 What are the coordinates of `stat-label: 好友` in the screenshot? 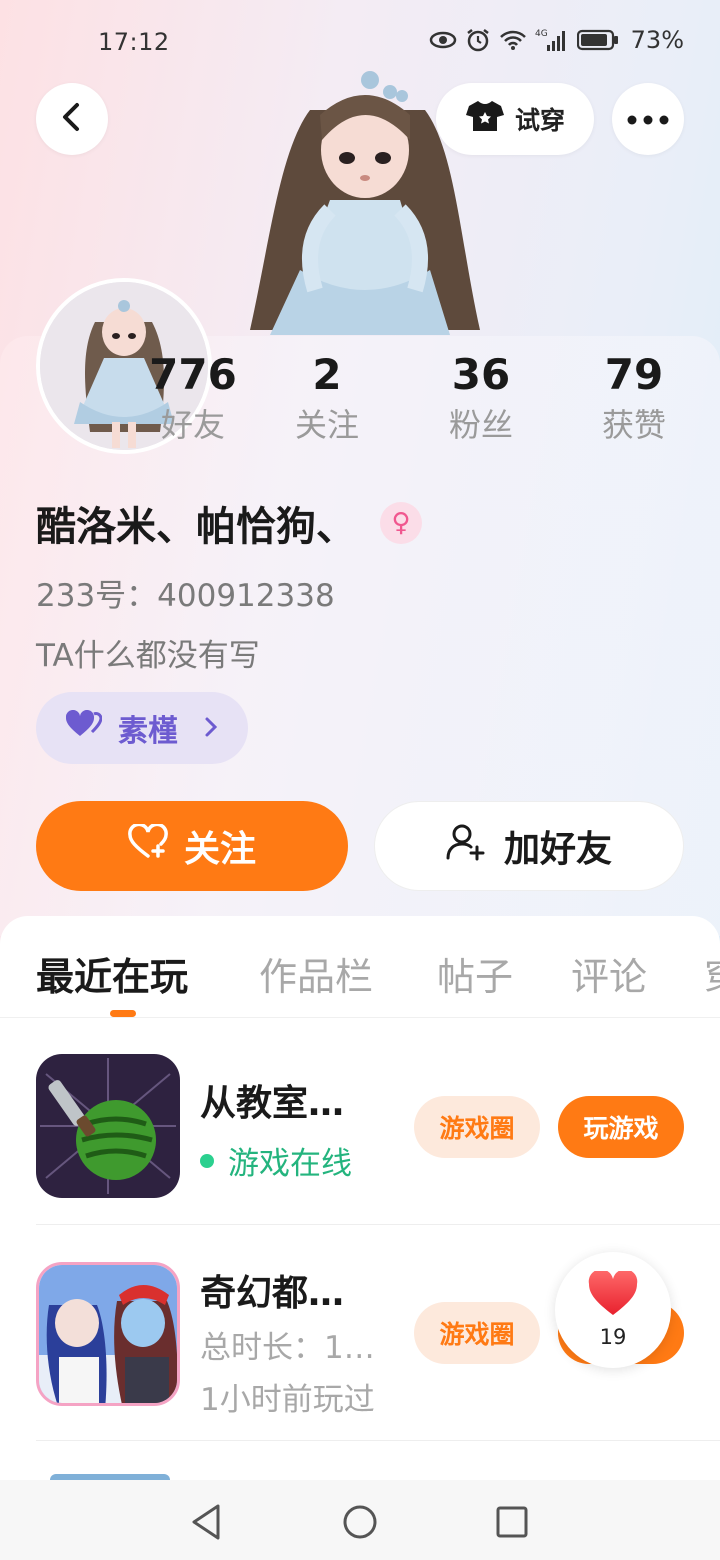 It's located at (192, 425).